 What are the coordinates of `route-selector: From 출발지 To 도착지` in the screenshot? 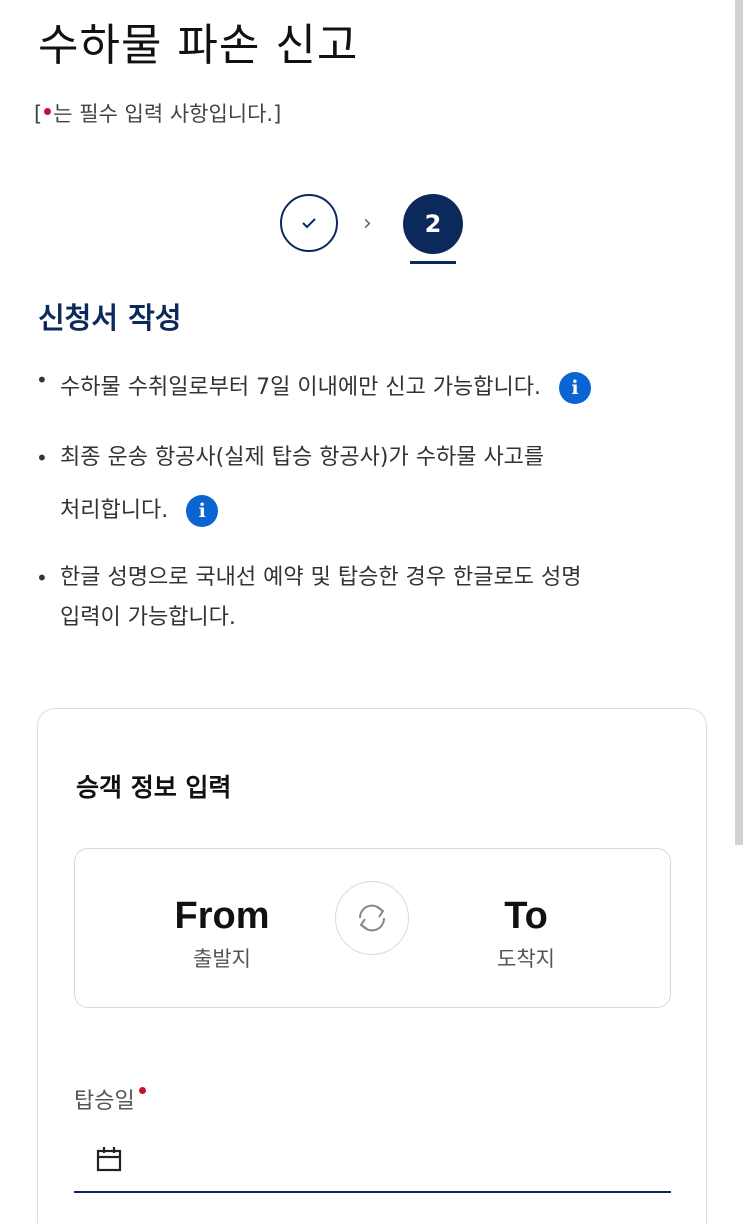 It's located at (372, 928).